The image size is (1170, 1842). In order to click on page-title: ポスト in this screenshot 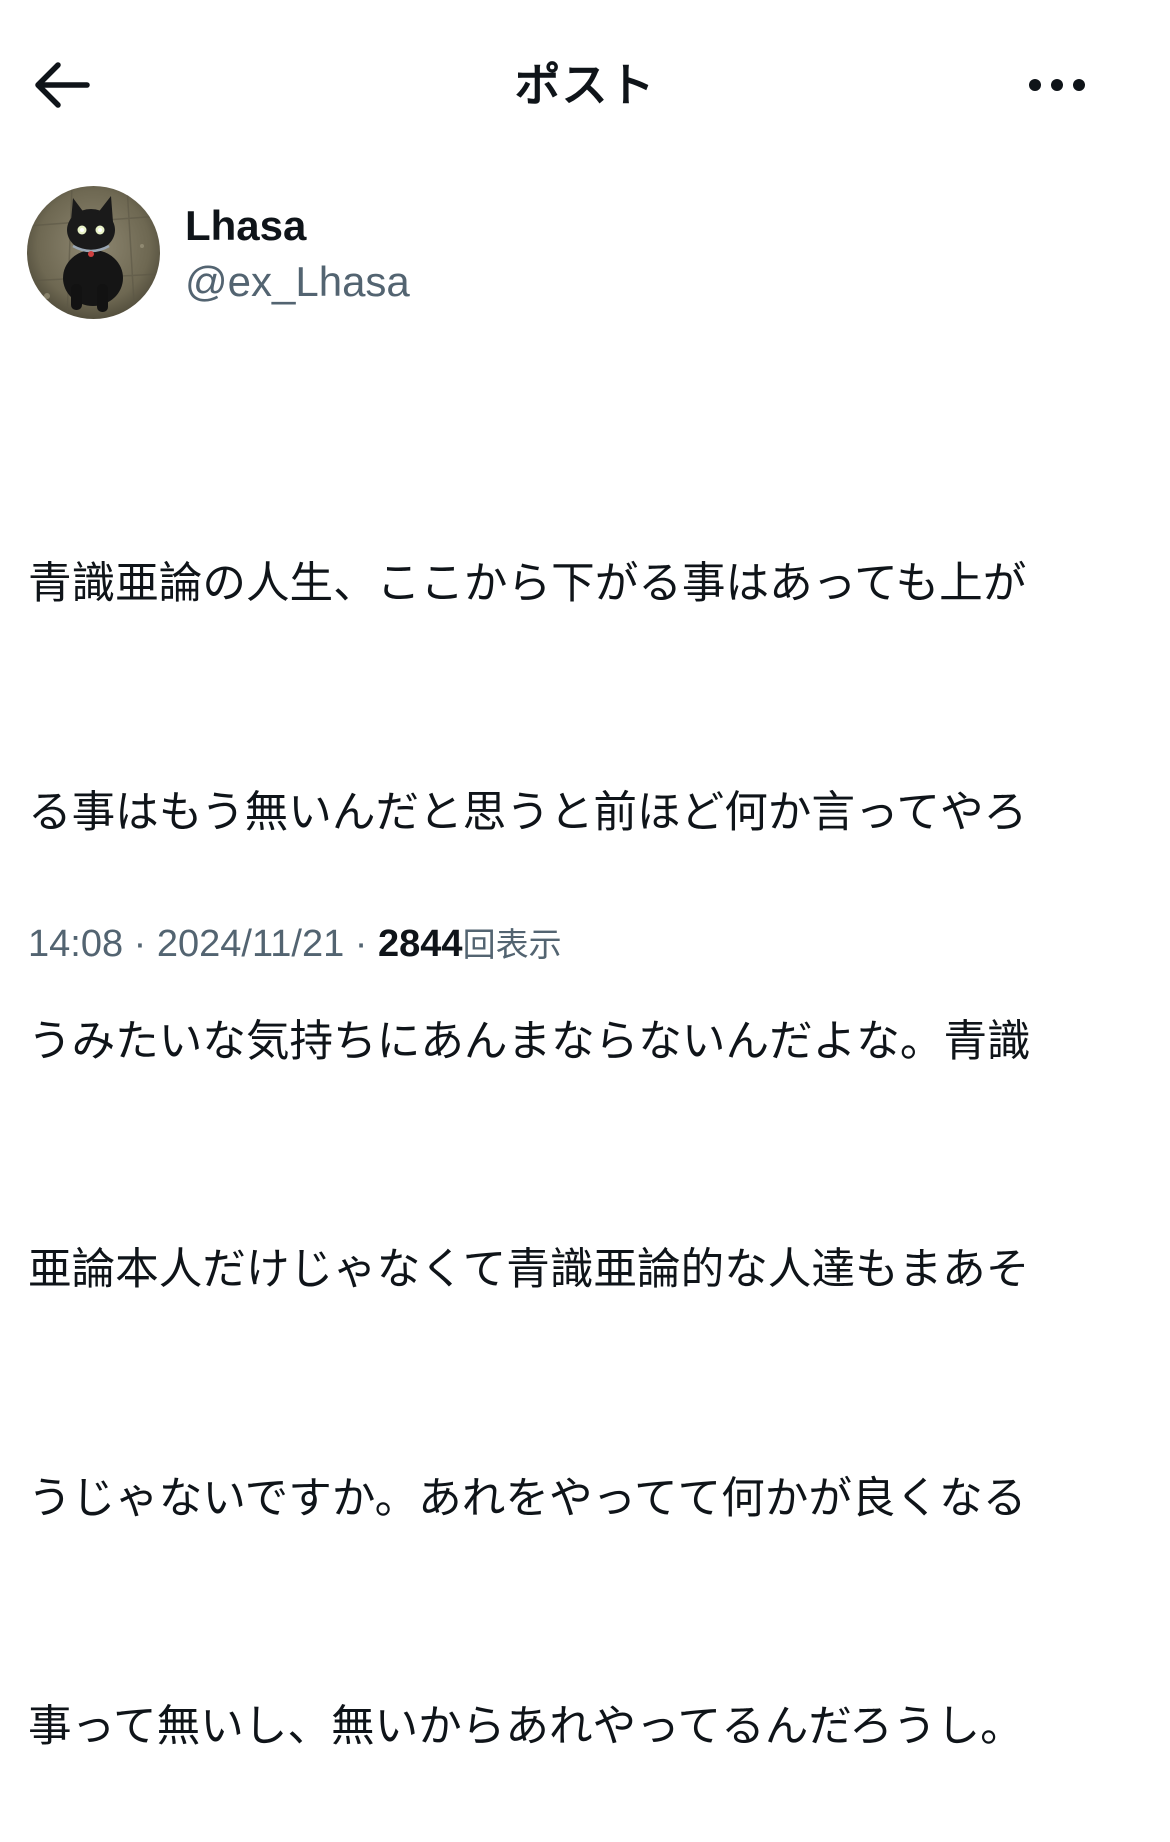, I will do `click(585, 85)`.